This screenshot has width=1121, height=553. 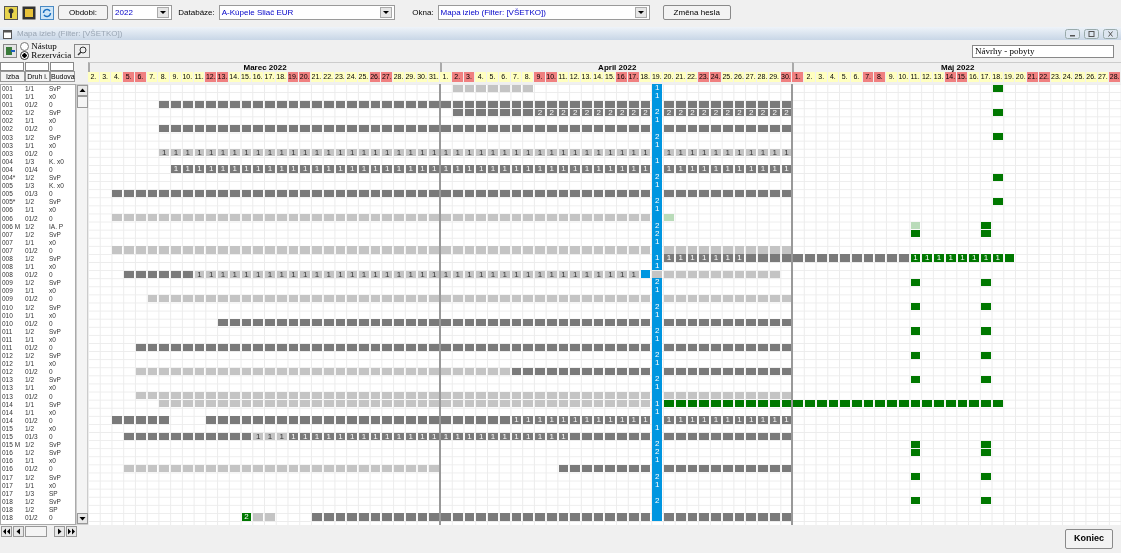 I want to click on view-field: Návrhy - pobyty, so click(x=1043, y=51).